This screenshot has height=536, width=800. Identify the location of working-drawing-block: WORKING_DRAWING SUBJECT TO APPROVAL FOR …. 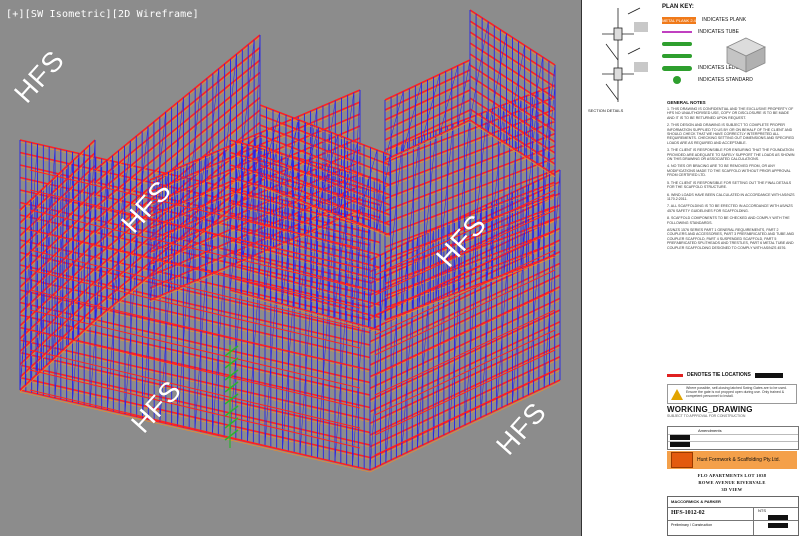
(732, 411).